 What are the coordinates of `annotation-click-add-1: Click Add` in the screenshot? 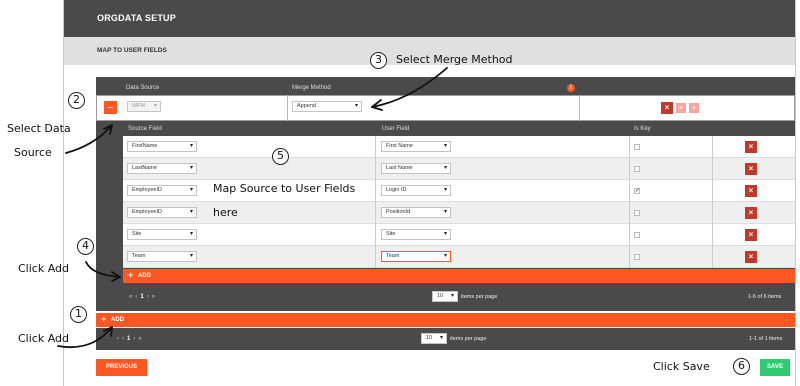 It's located at (44, 268).